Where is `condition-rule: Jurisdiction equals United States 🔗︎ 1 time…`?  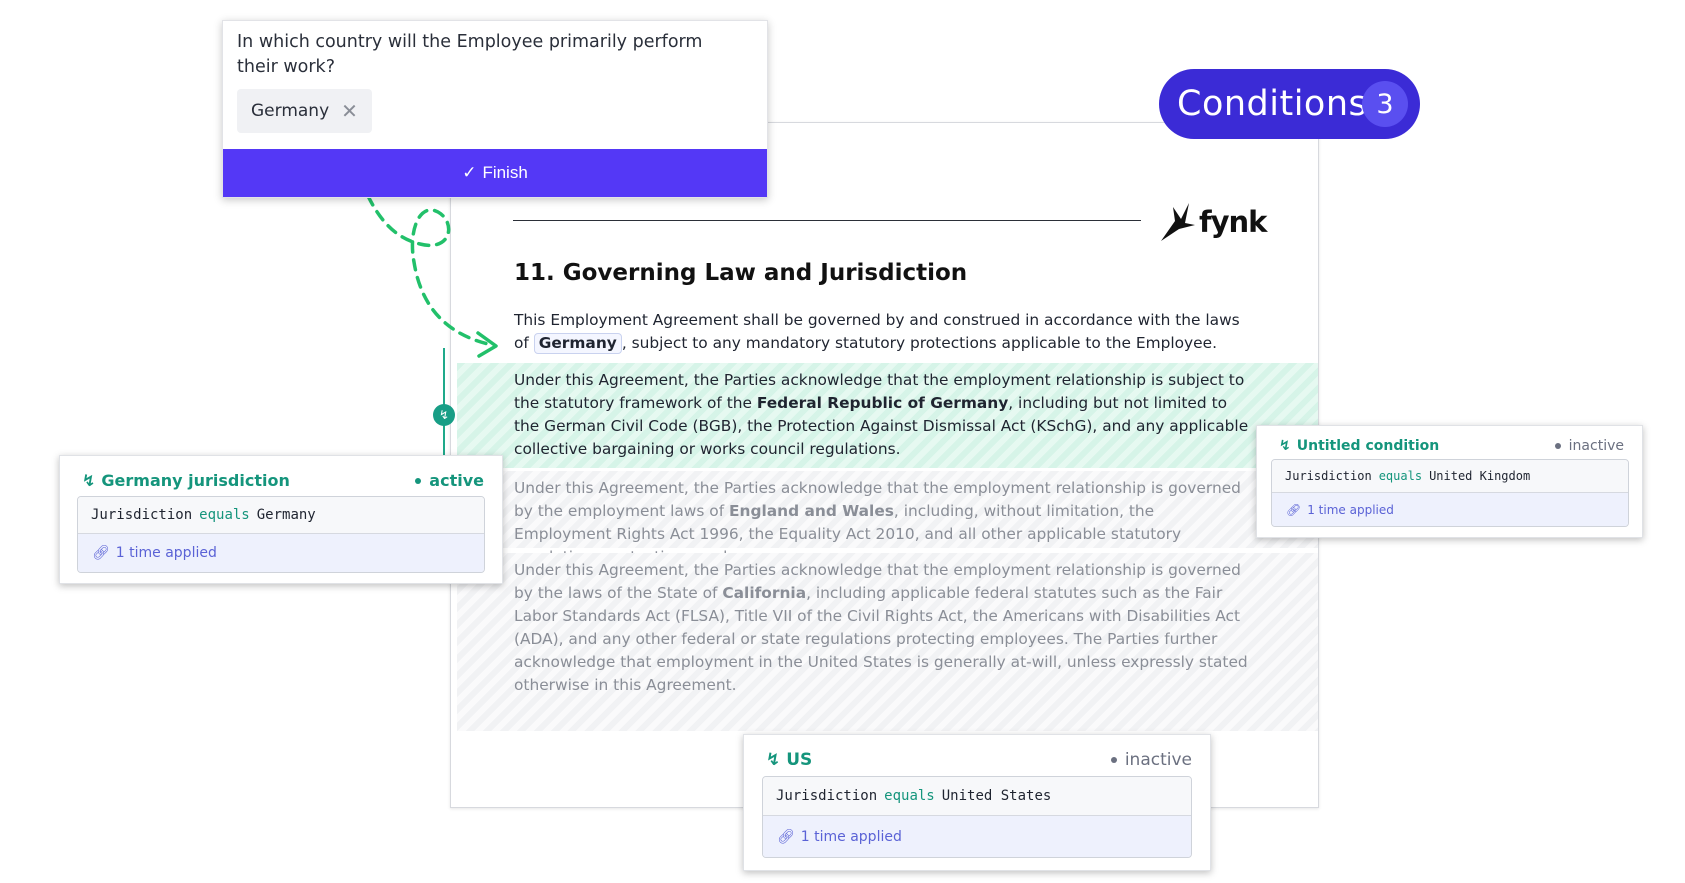 condition-rule: Jurisdiction equals United States 🔗︎ 1 time… is located at coordinates (977, 817).